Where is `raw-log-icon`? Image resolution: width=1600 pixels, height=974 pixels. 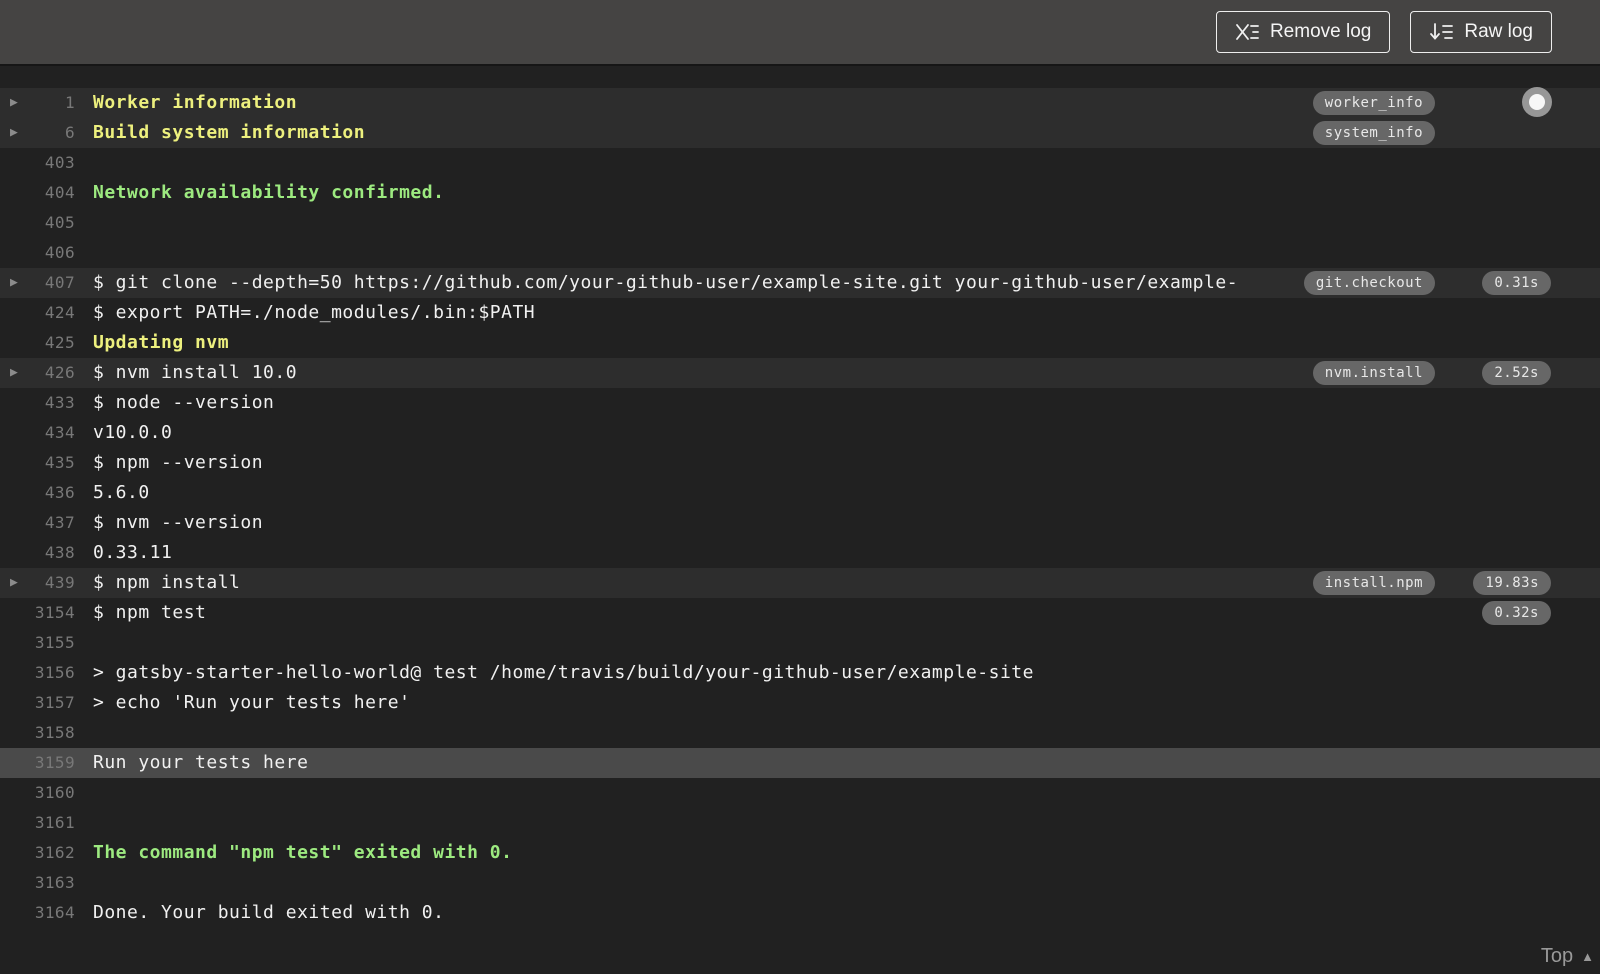 raw-log-icon is located at coordinates (1441, 32).